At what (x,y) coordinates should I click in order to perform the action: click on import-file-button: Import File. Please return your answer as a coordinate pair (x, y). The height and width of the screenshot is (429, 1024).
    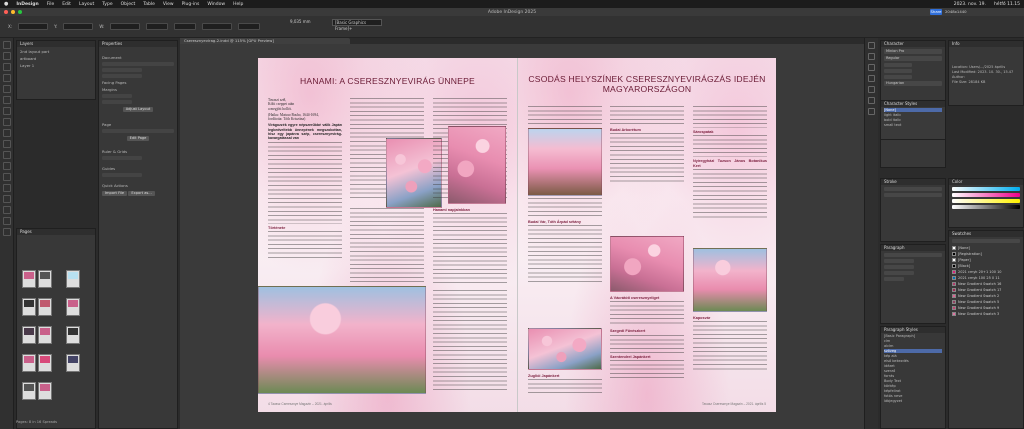
    Looking at the image, I should click on (115, 193).